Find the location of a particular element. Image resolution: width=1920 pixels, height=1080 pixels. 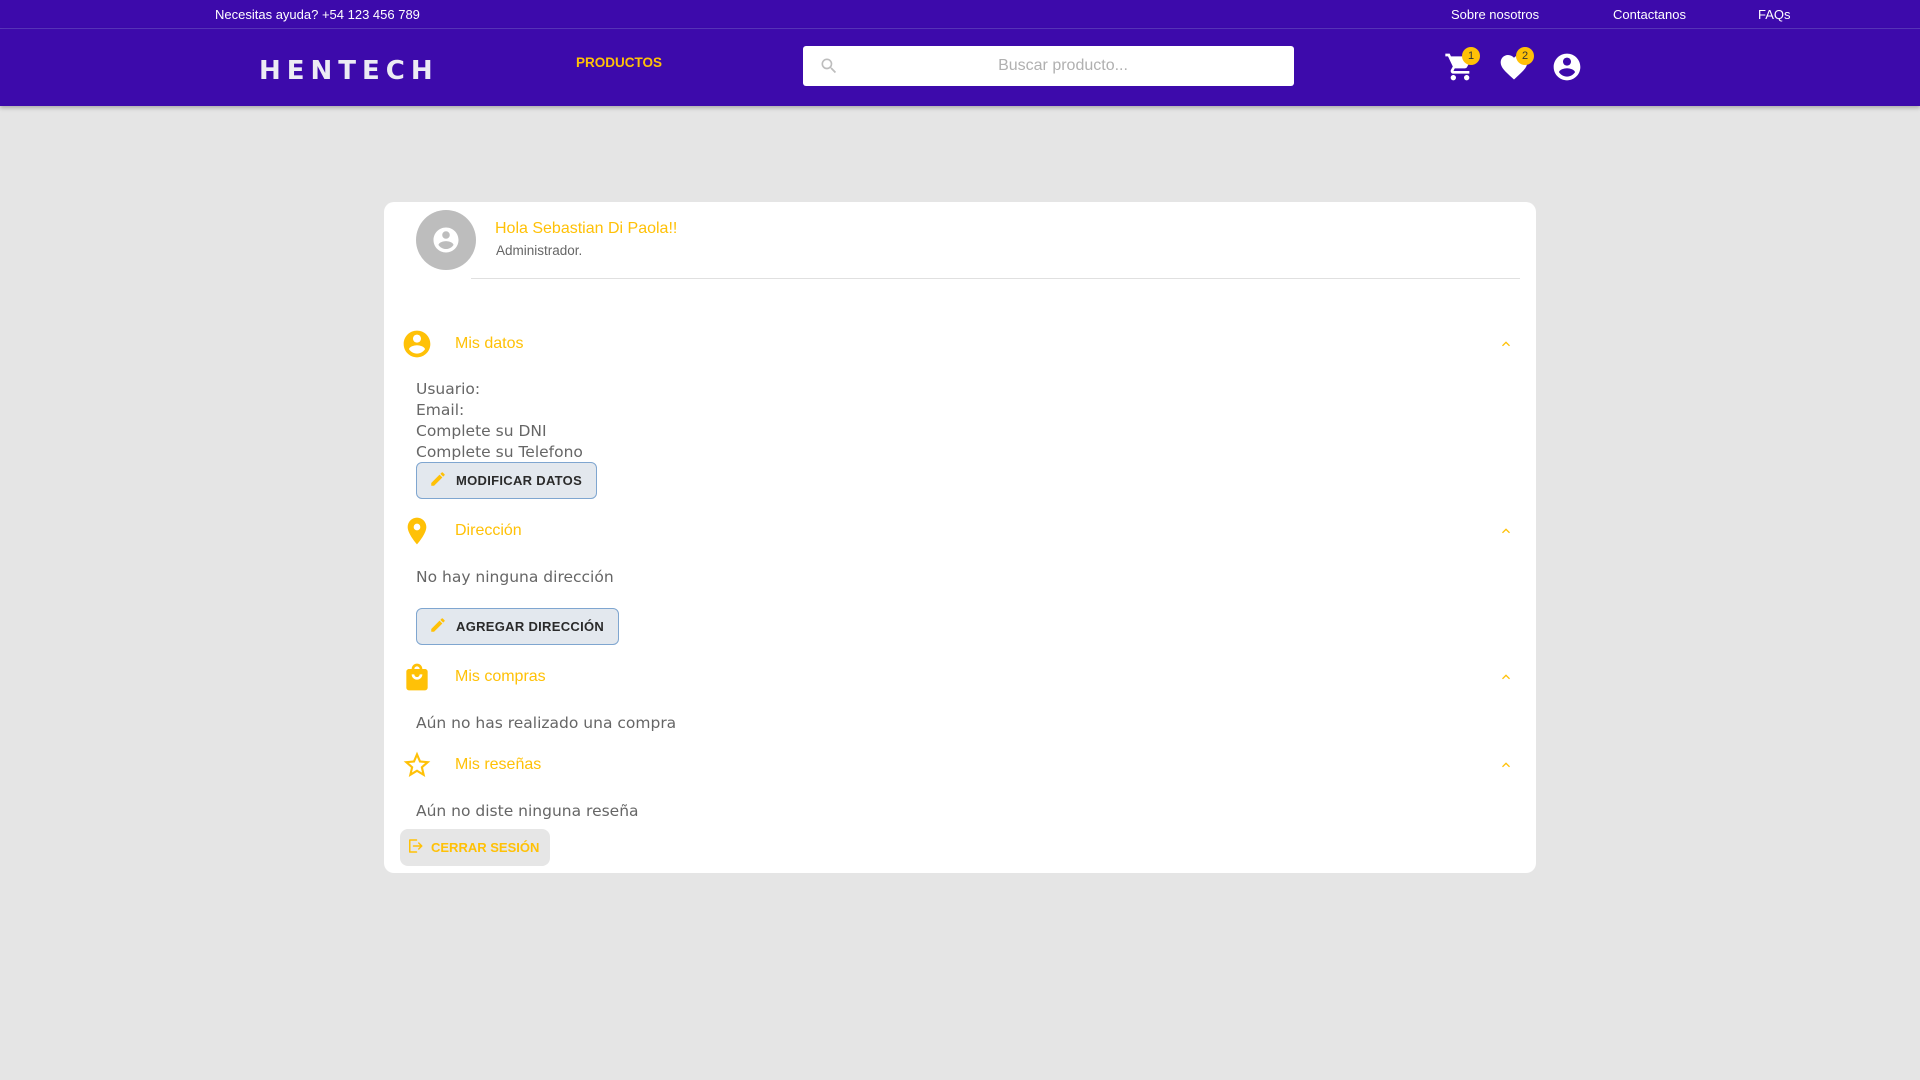

section-title-mis-datos: Mis datos is located at coordinates (489, 344).